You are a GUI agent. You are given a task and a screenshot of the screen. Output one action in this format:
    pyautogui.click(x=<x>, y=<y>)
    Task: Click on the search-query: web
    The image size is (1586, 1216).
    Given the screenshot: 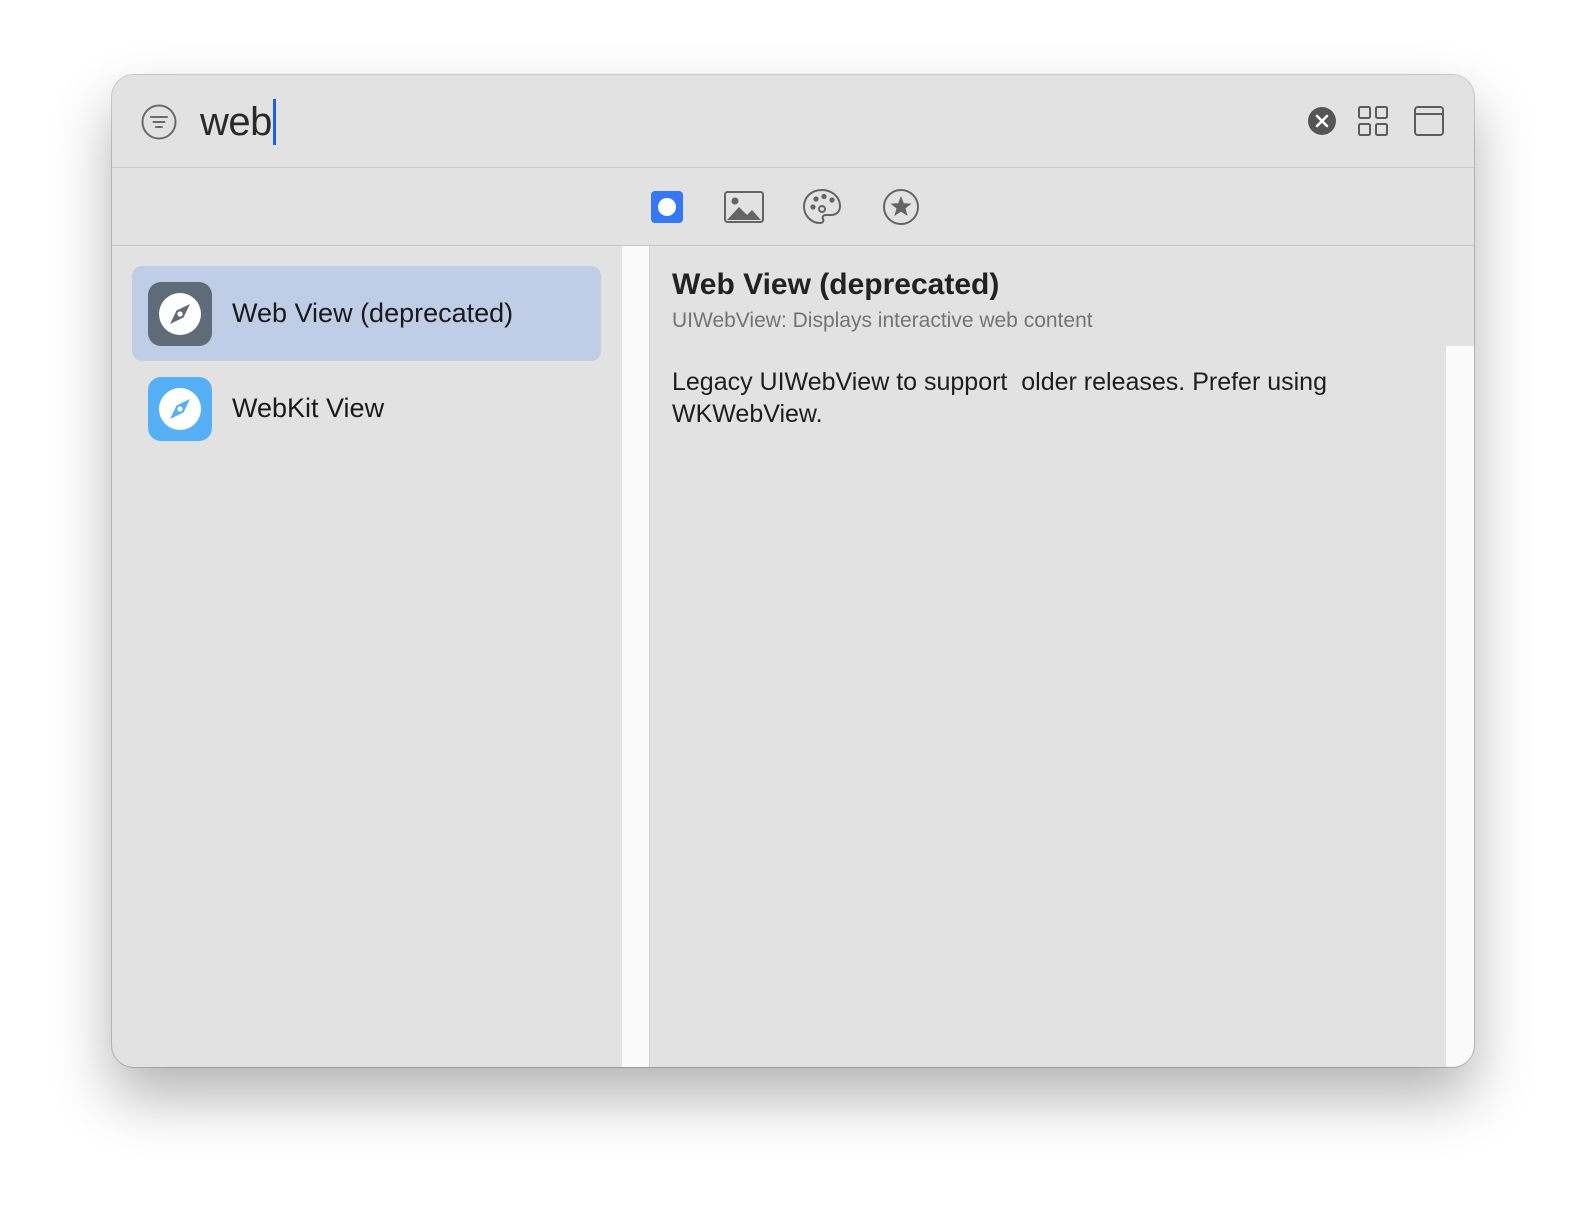 What is the action you would take?
    pyautogui.click(x=236, y=121)
    